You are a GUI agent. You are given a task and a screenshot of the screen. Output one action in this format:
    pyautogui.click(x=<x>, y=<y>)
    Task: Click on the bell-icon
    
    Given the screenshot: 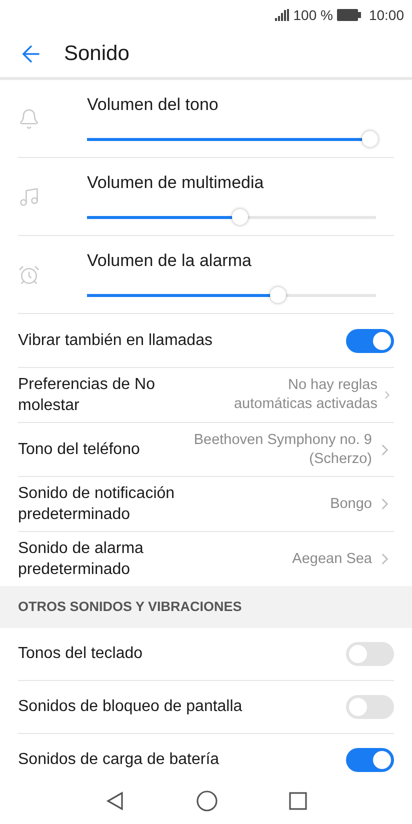 What is the action you would take?
    pyautogui.click(x=29, y=119)
    